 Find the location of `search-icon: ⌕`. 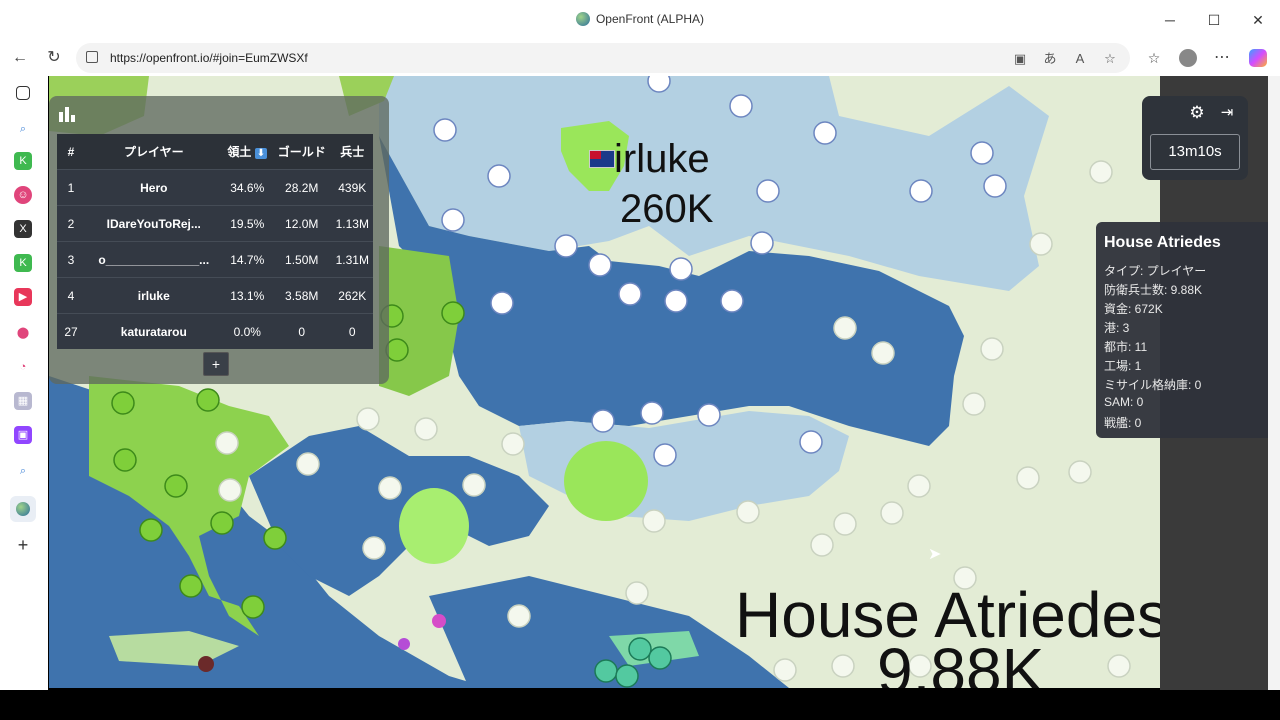

search-icon: ⌕ is located at coordinates (23, 129).